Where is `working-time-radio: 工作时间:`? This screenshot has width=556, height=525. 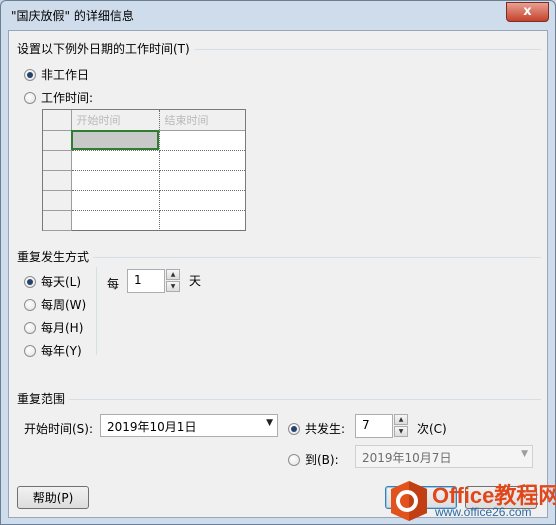 working-time-radio: 工作时间: is located at coordinates (58, 97).